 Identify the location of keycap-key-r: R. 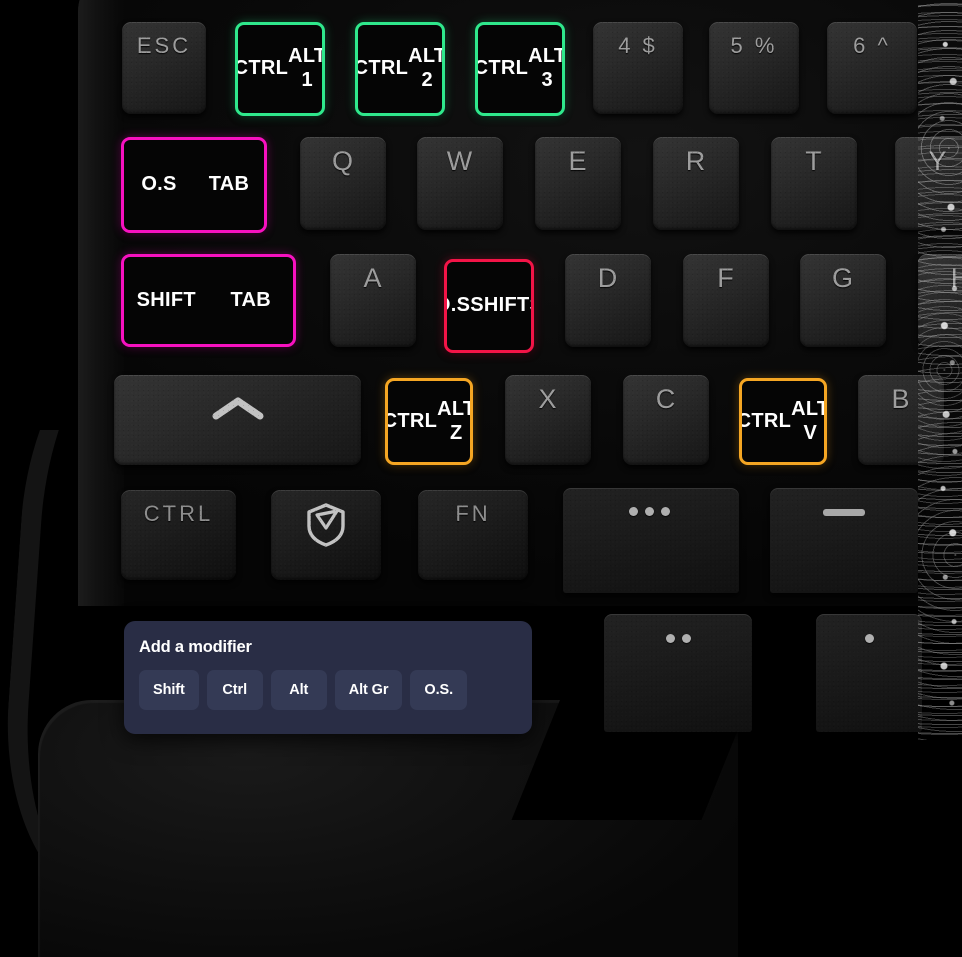
(696, 183).